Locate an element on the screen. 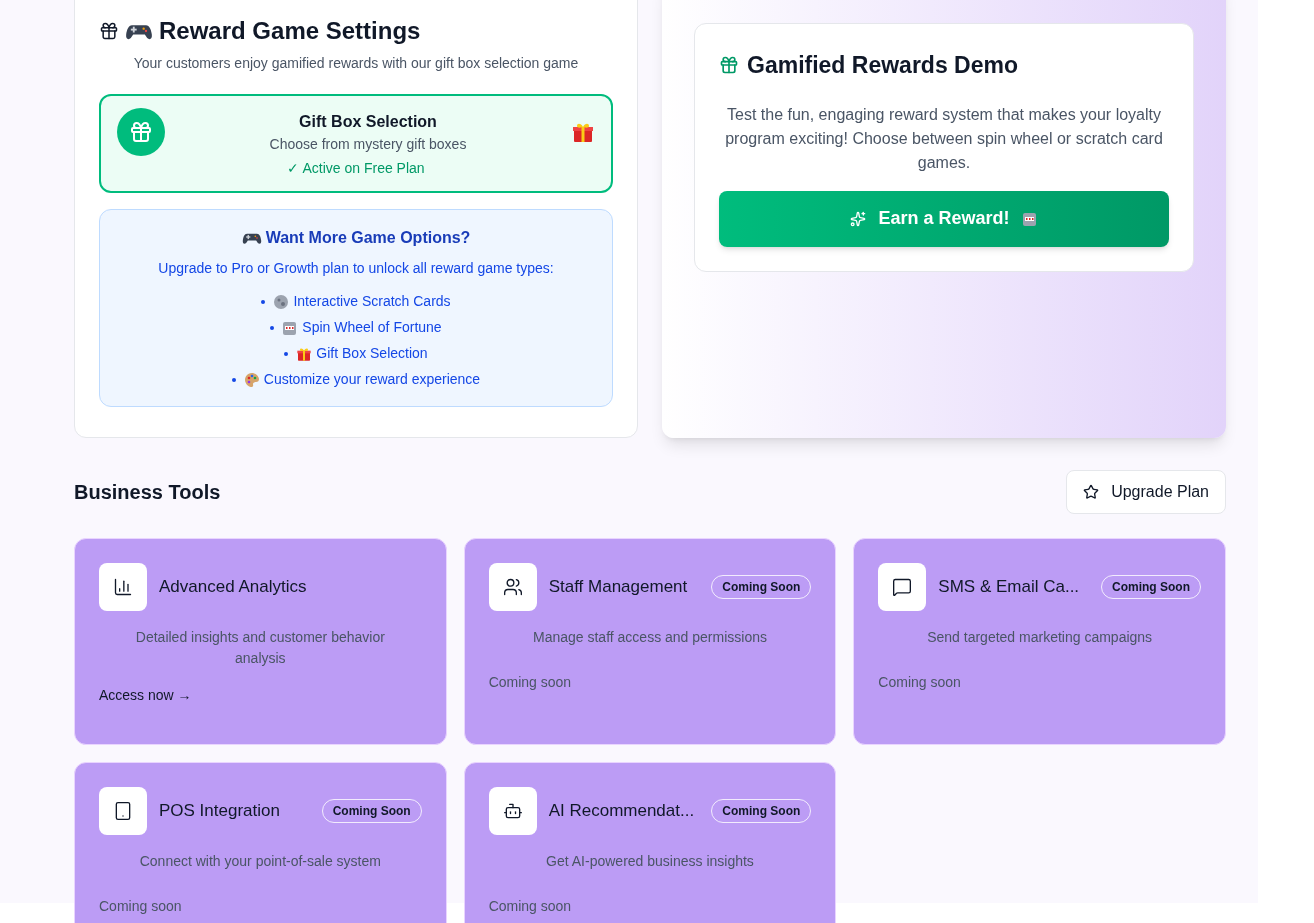 This screenshot has height=923, width=1314. feature-item: Interactive Scratch Cards is located at coordinates (372, 301).